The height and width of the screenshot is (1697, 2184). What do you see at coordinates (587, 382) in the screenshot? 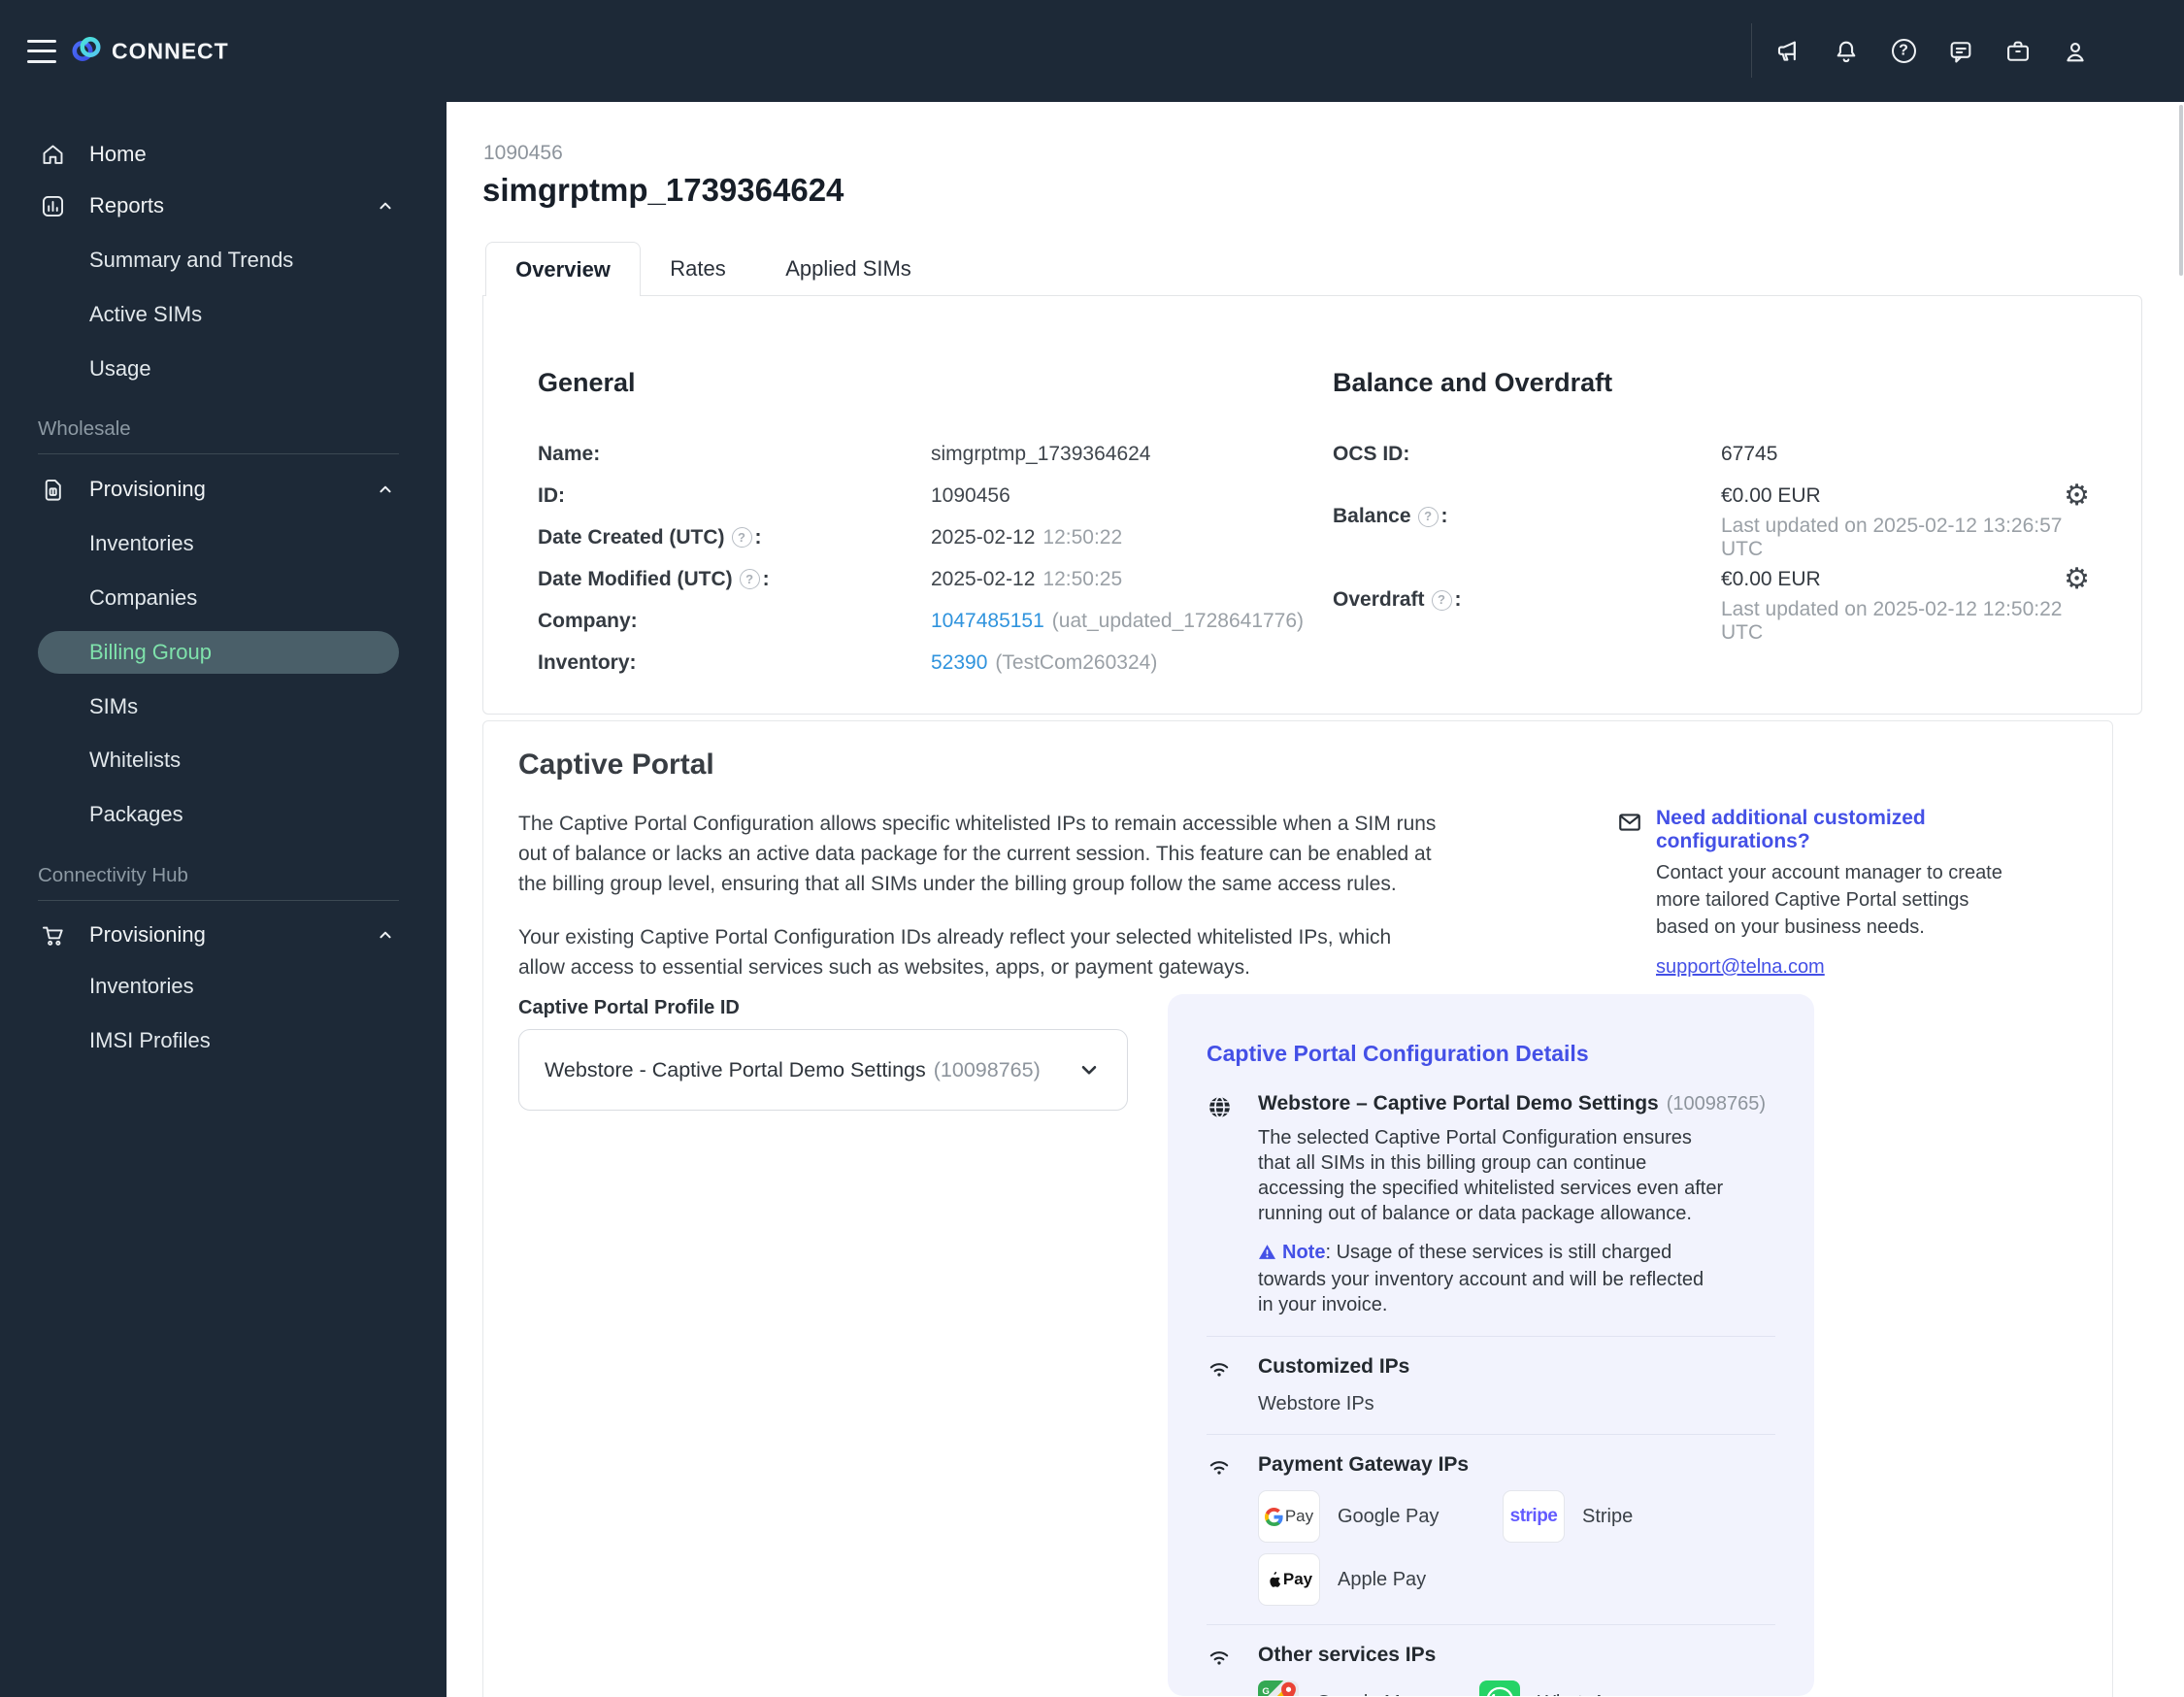
I see `general-heading: General` at bounding box center [587, 382].